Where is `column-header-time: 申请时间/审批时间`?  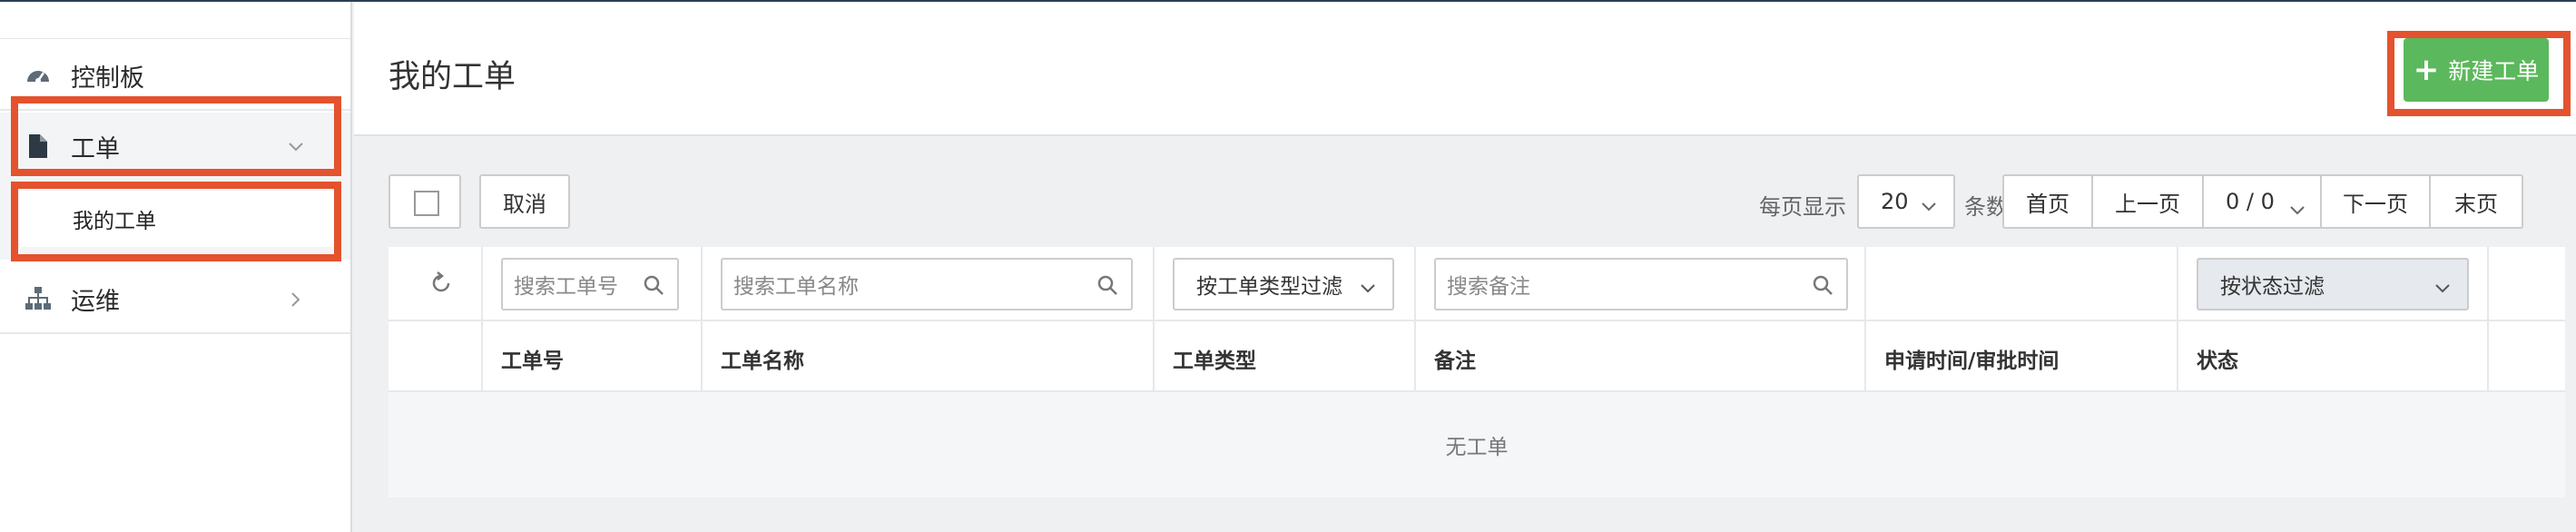
column-header-time: 申请时间/审批时间 is located at coordinates (1971, 358).